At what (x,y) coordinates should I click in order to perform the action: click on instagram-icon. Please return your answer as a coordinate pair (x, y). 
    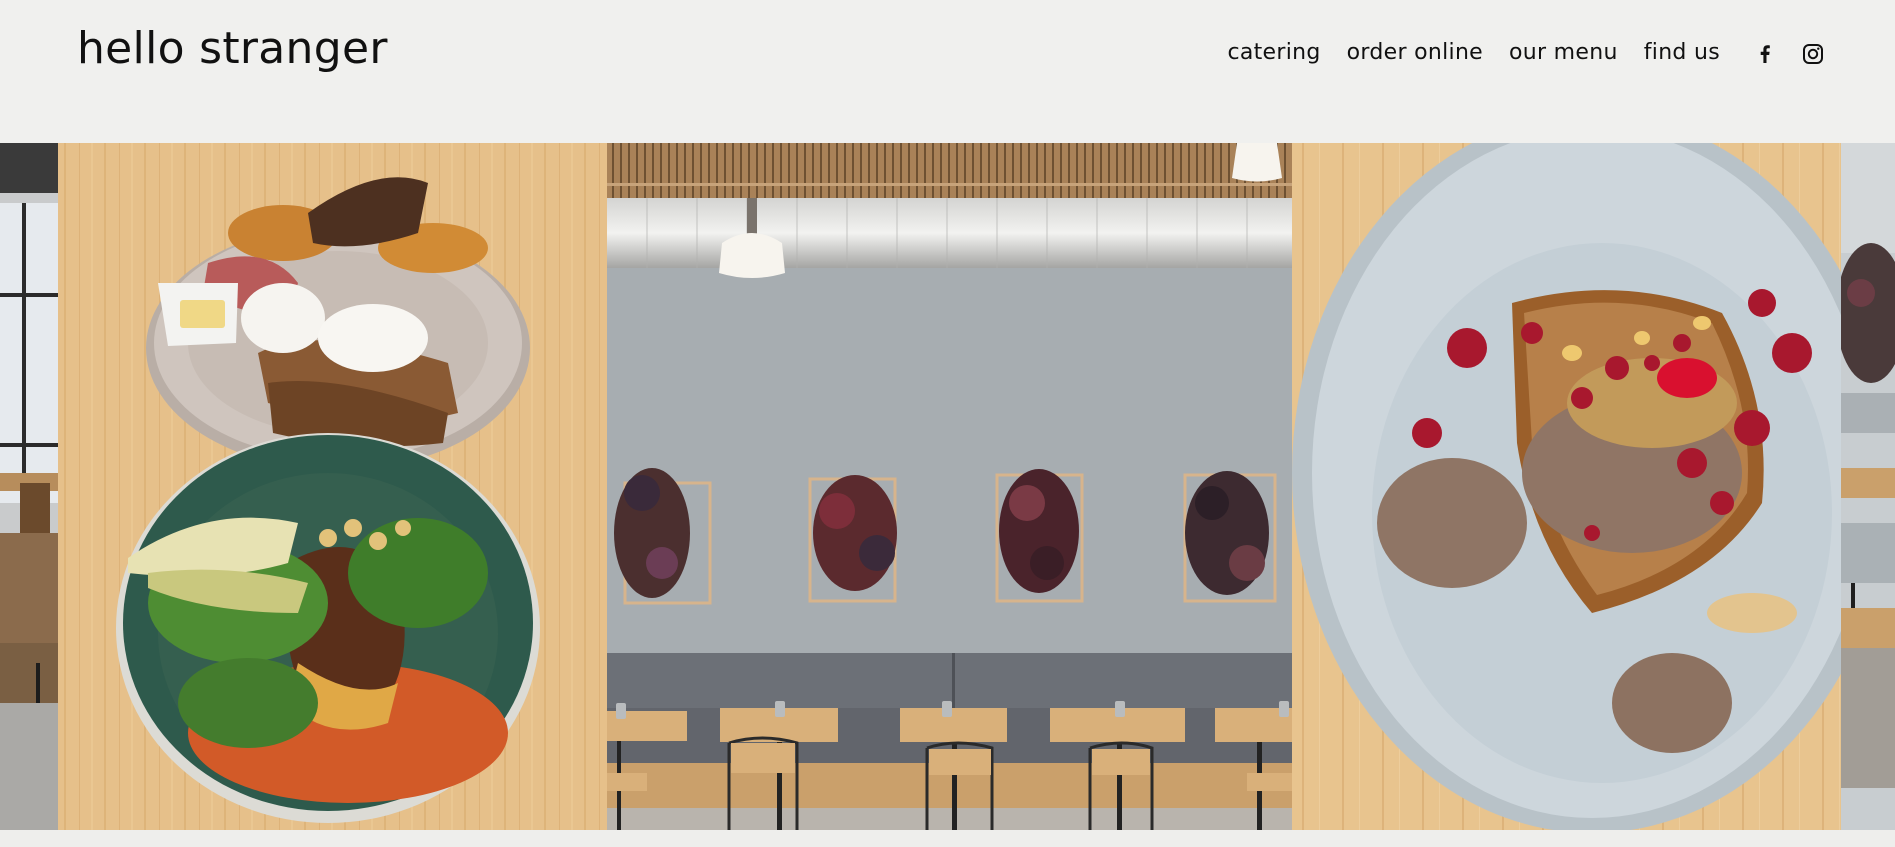
    Looking at the image, I should click on (1813, 54).